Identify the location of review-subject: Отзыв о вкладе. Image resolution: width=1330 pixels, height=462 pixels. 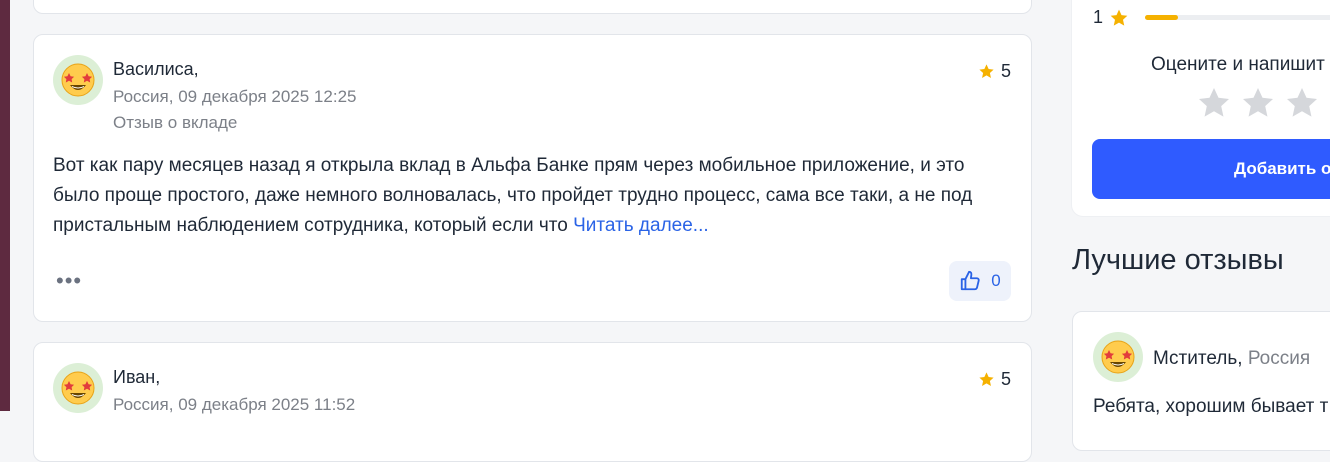
(175, 122).